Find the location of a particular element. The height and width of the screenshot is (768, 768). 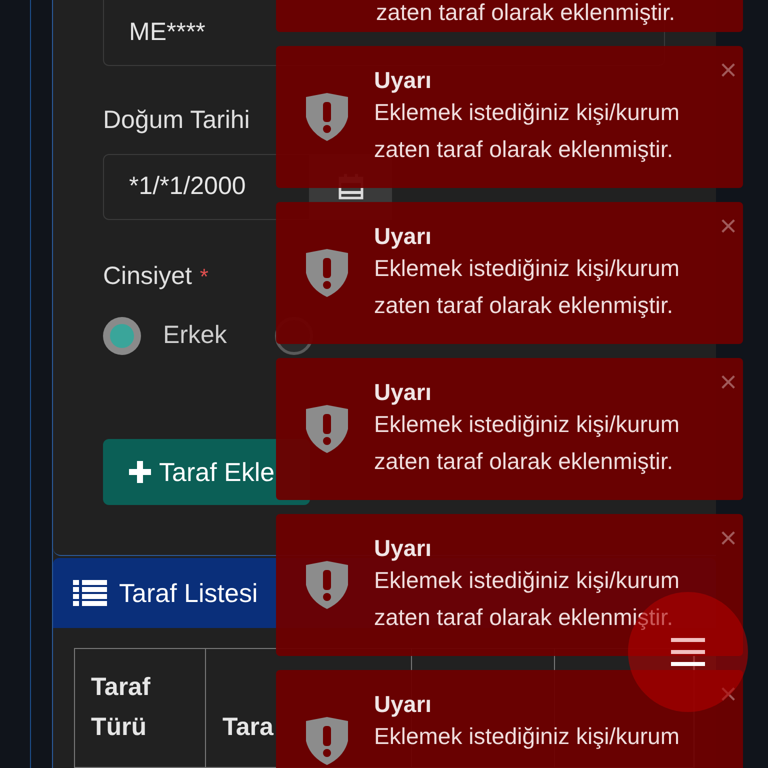

column-header: Taraf Türü is located at coordinates (140, 708).